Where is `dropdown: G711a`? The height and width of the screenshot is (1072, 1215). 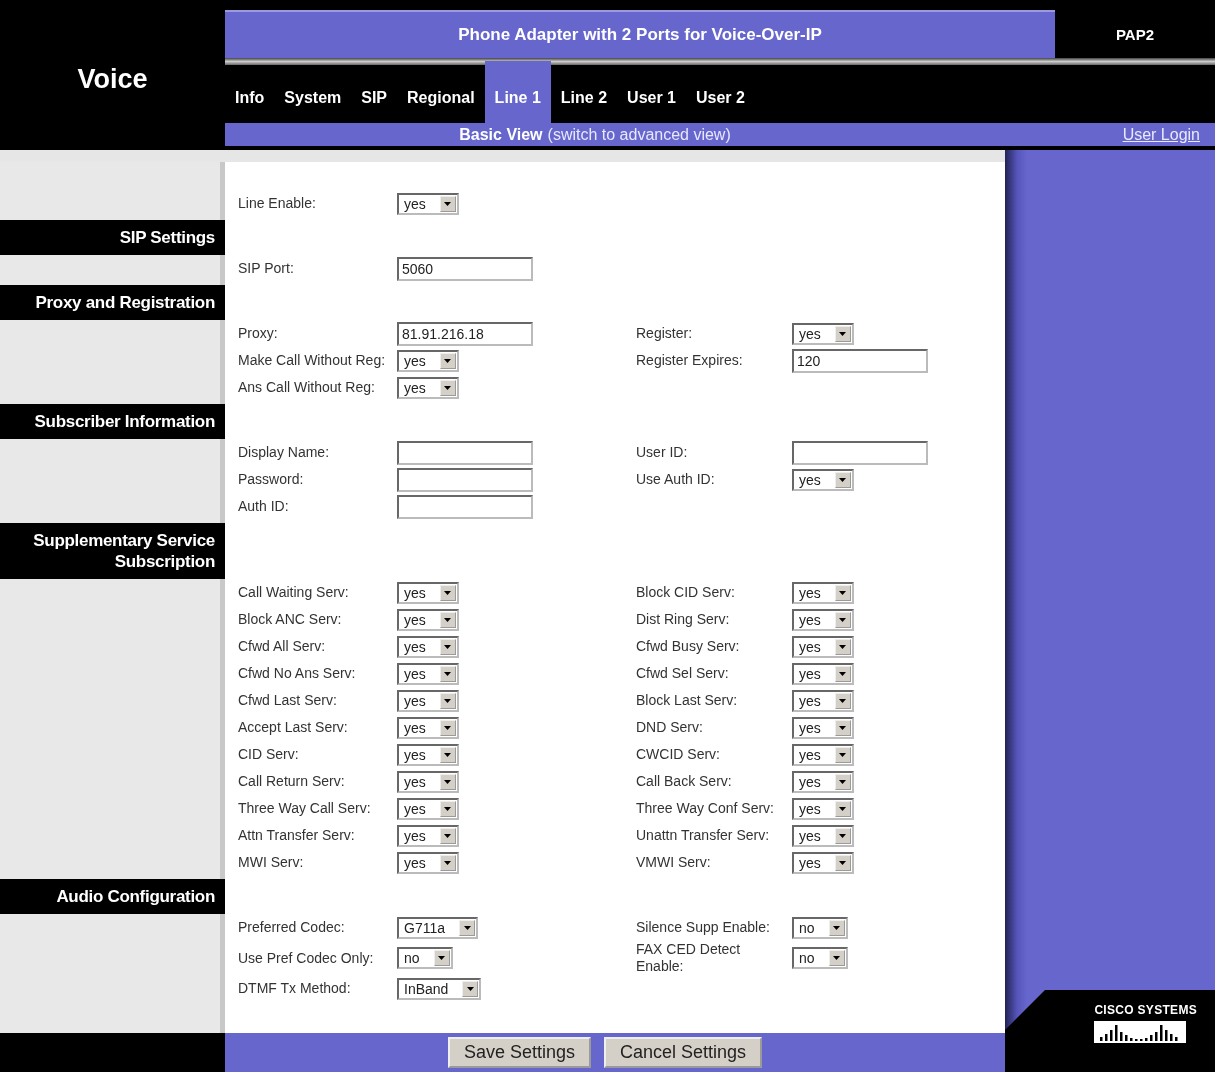 dropdown: G711a is located at coordinates (437, 927).